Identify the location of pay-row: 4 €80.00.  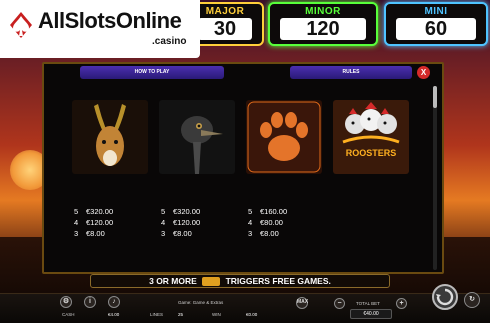
(284, 222).